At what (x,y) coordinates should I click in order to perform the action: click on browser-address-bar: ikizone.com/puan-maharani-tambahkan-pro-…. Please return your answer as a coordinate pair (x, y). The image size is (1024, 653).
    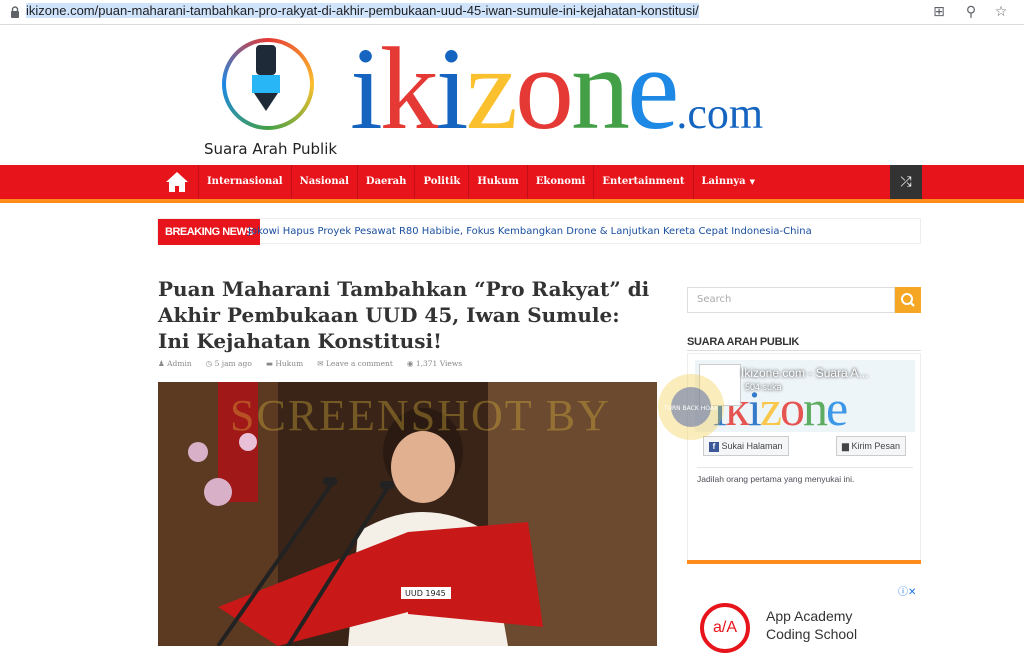
    Looking at the image, I should click on (512, 12).